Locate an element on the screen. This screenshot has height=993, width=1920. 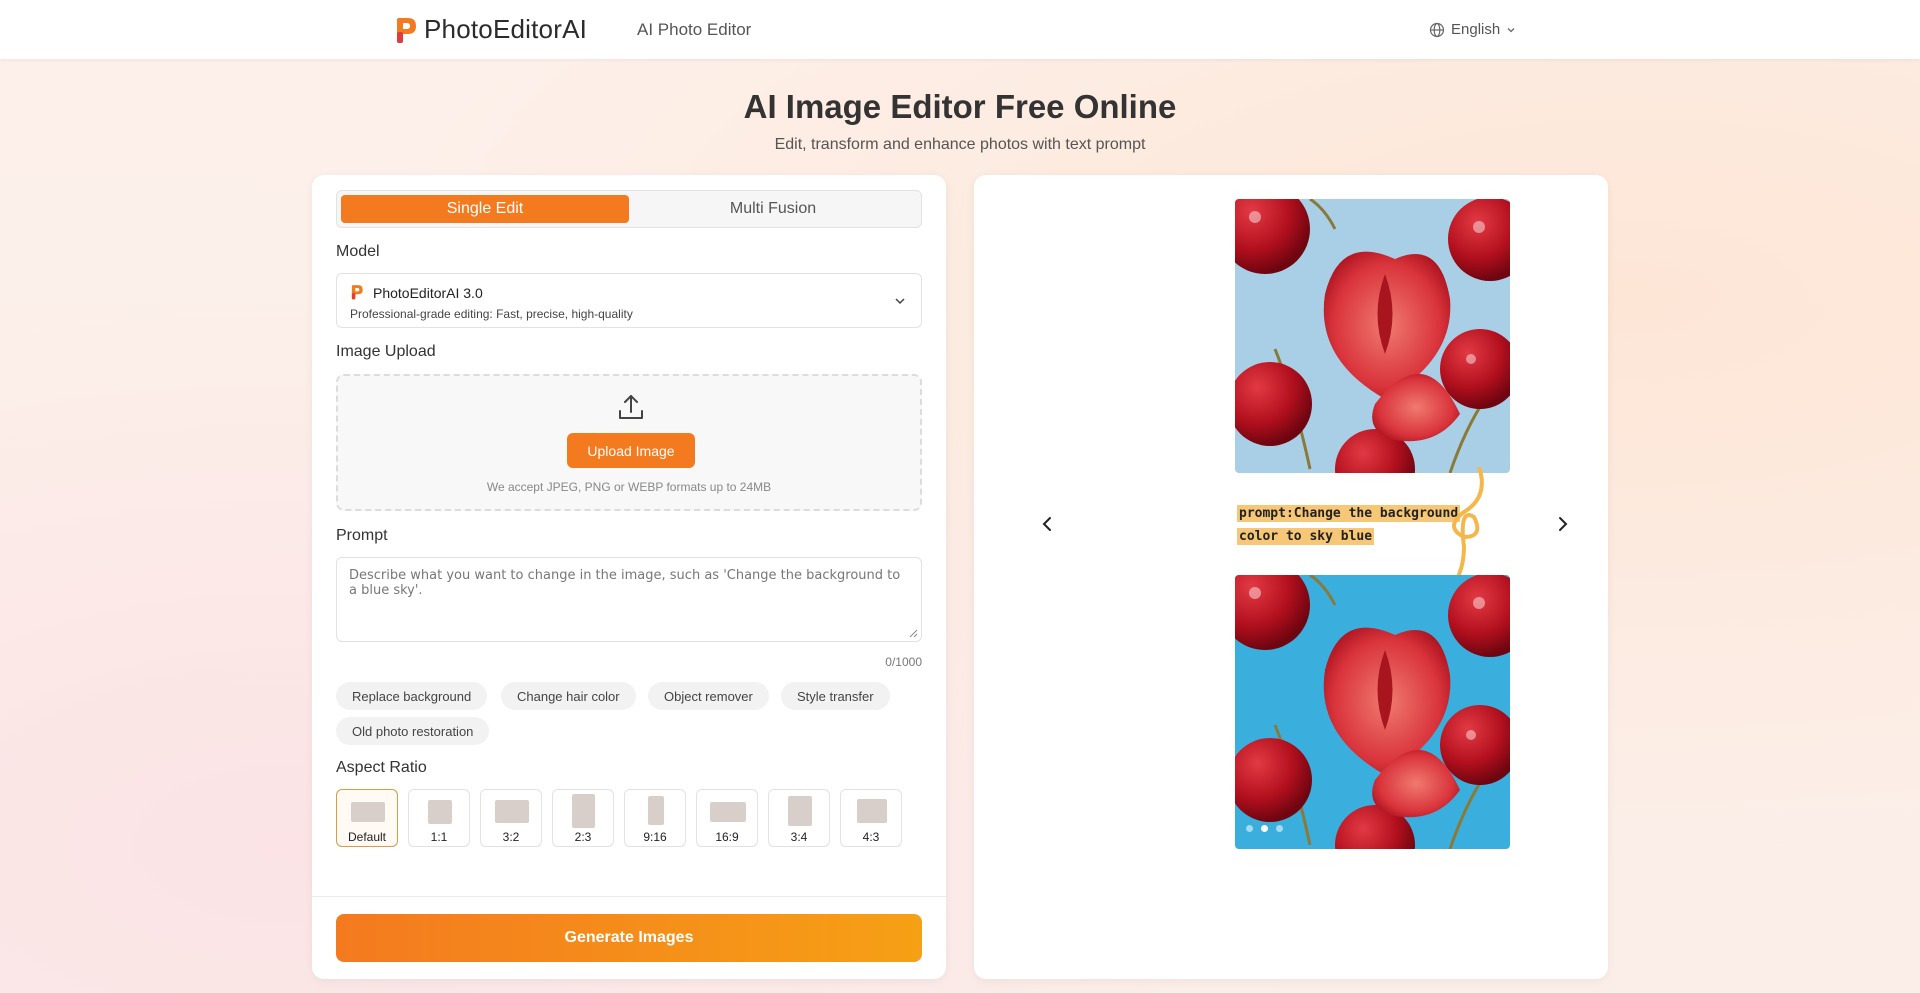
logo-icon is located at coordinates (406, 30).